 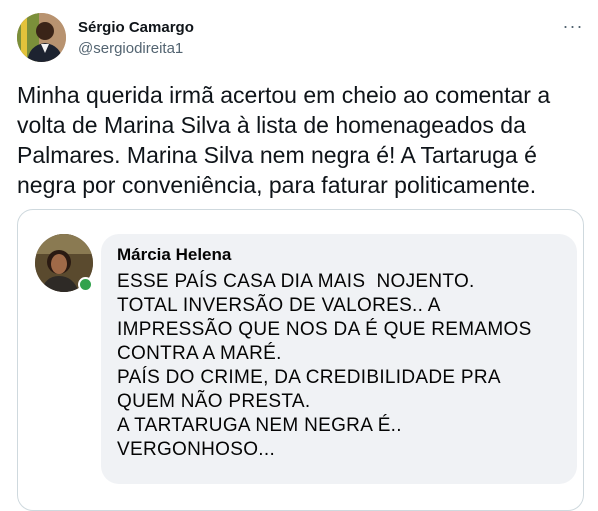 What do you see at coordinates (259, 425) in the screenshot?
I see `comment-line: A TARTARUGA NEM NEGRA É..` at bounding box center [259, 425].